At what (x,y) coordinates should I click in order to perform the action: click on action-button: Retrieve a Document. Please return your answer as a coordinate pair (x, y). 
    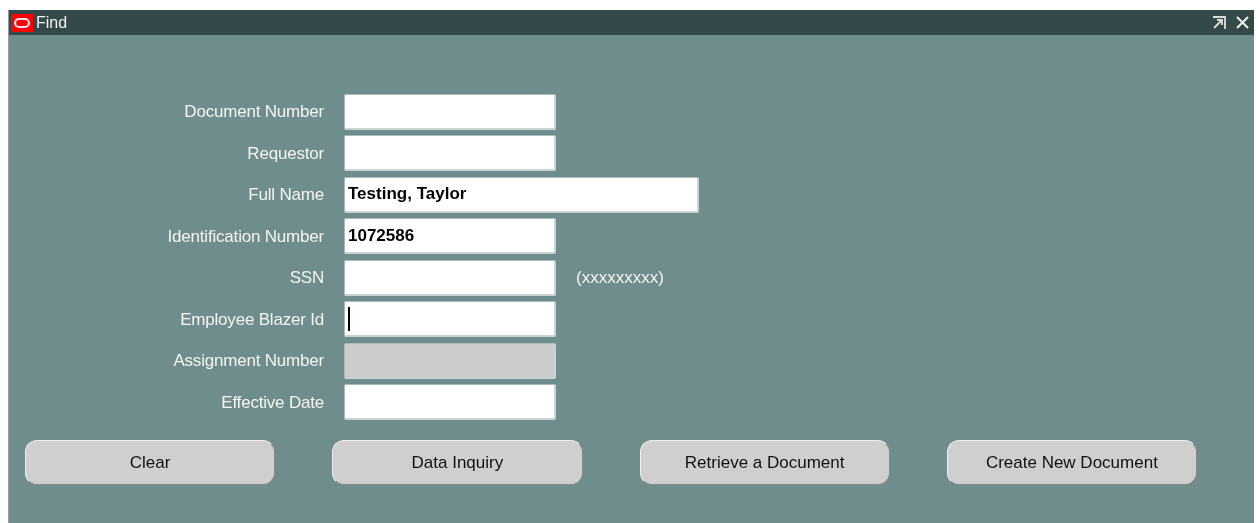
    Looking at the image, I should click on (764, 462).